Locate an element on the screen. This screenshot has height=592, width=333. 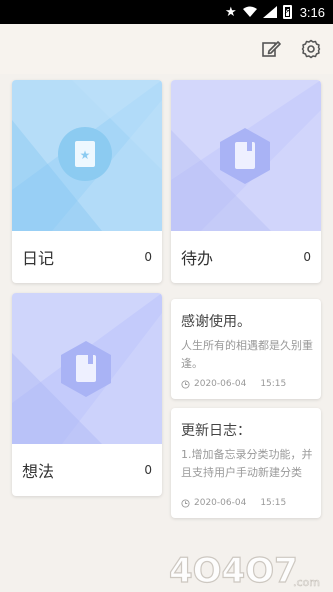
settings-button is located at coordinates (311, 49).